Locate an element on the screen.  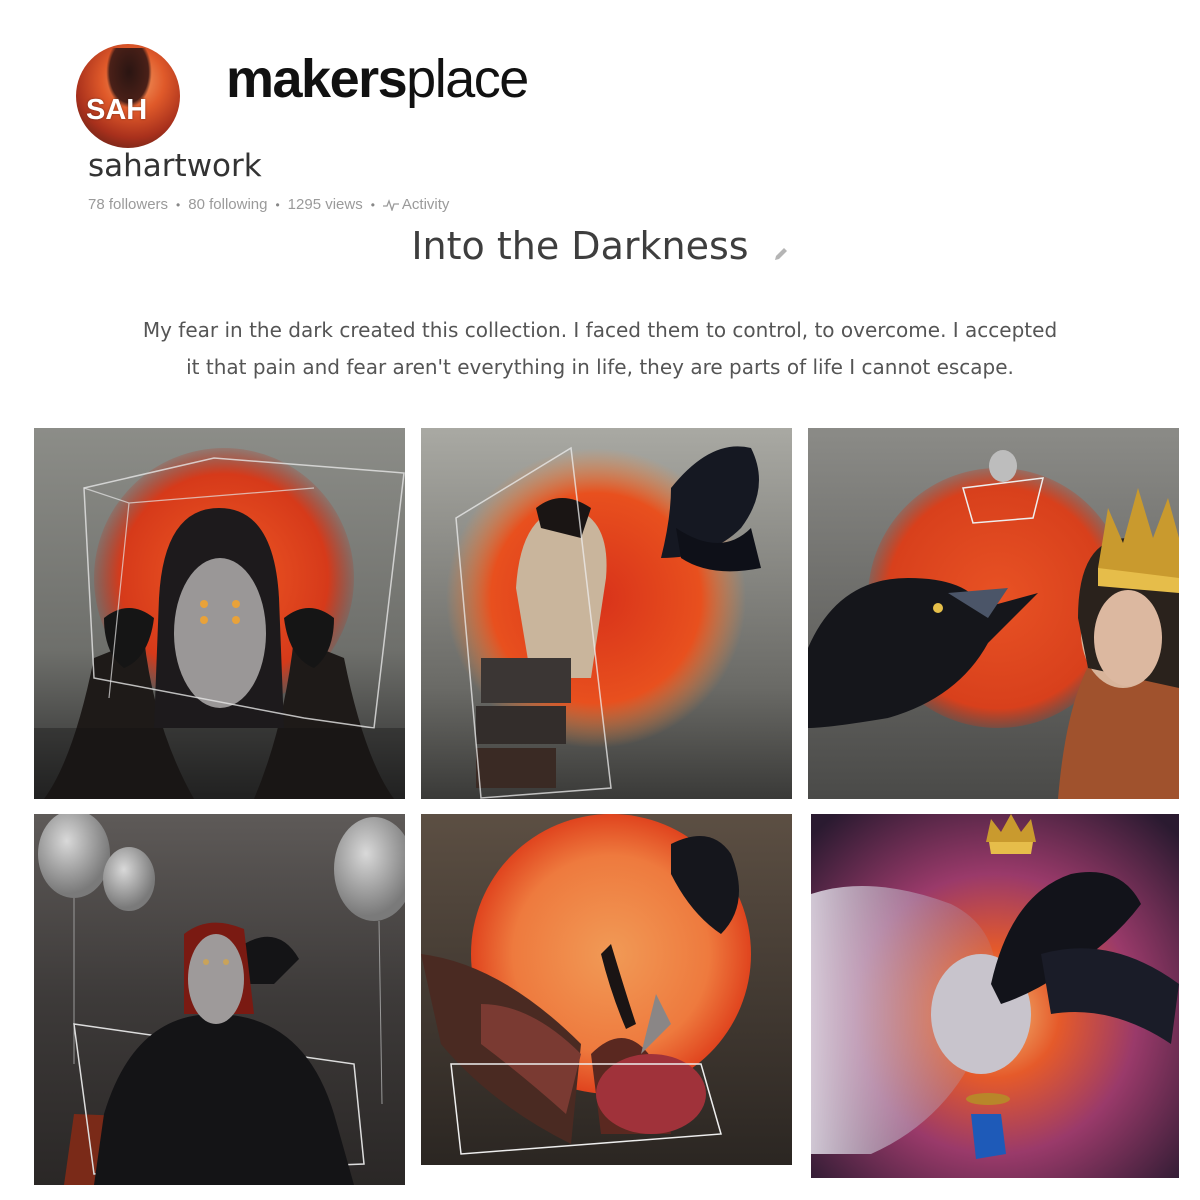
activity-link: Activity is located at coordinates (416, 204).